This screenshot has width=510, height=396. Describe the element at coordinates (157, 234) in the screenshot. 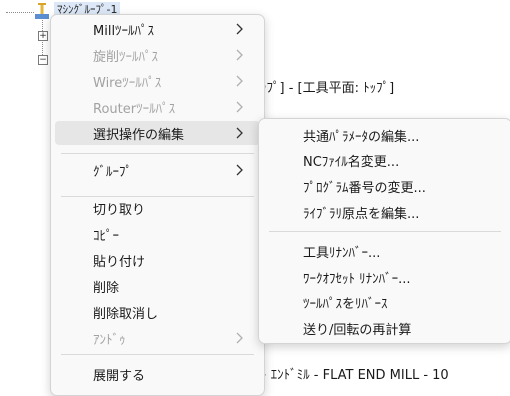

I see `menu-item-copy: ｺﾋﾟｰ` at that location.